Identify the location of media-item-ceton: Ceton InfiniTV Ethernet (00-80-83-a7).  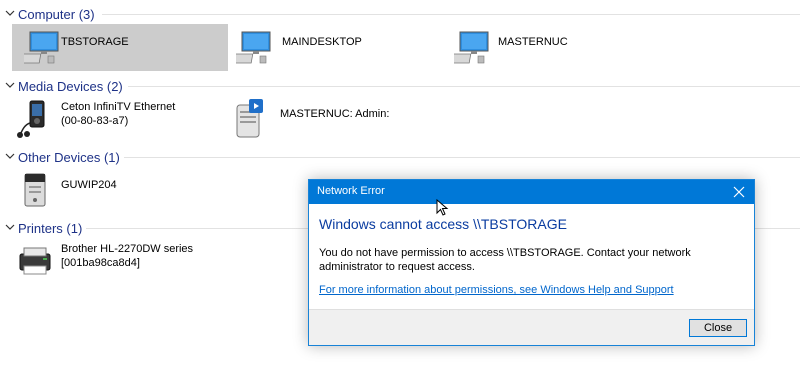
(120, 119).